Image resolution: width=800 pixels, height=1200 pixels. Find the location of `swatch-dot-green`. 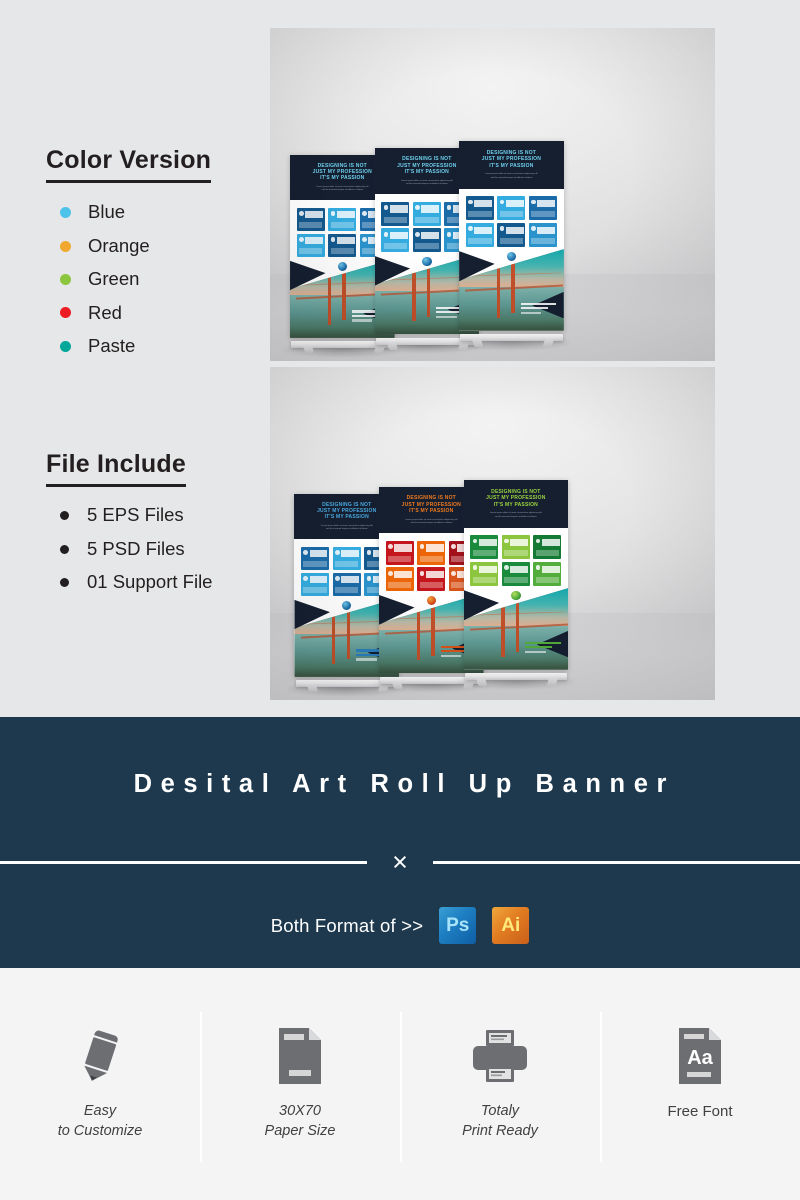

swatch-dot-green is located at coordinates (65, 279).